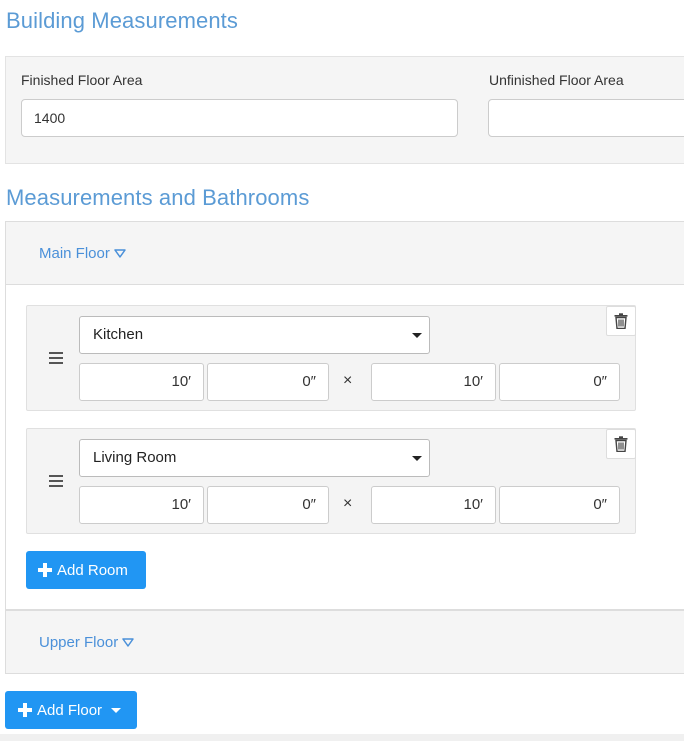 This screenshot has width=684, height=741. Describe the element at coordinates (331, 358) in the screenshot. I see `room-card-kitchen: Kitchen 10′ 0″ × 10′ 0″` at that location.